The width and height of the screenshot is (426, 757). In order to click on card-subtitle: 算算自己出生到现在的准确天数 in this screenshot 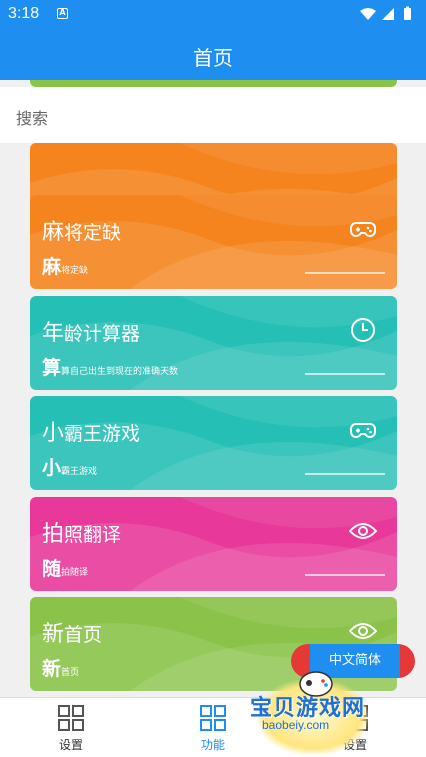, I will do `click(110, 366)`.